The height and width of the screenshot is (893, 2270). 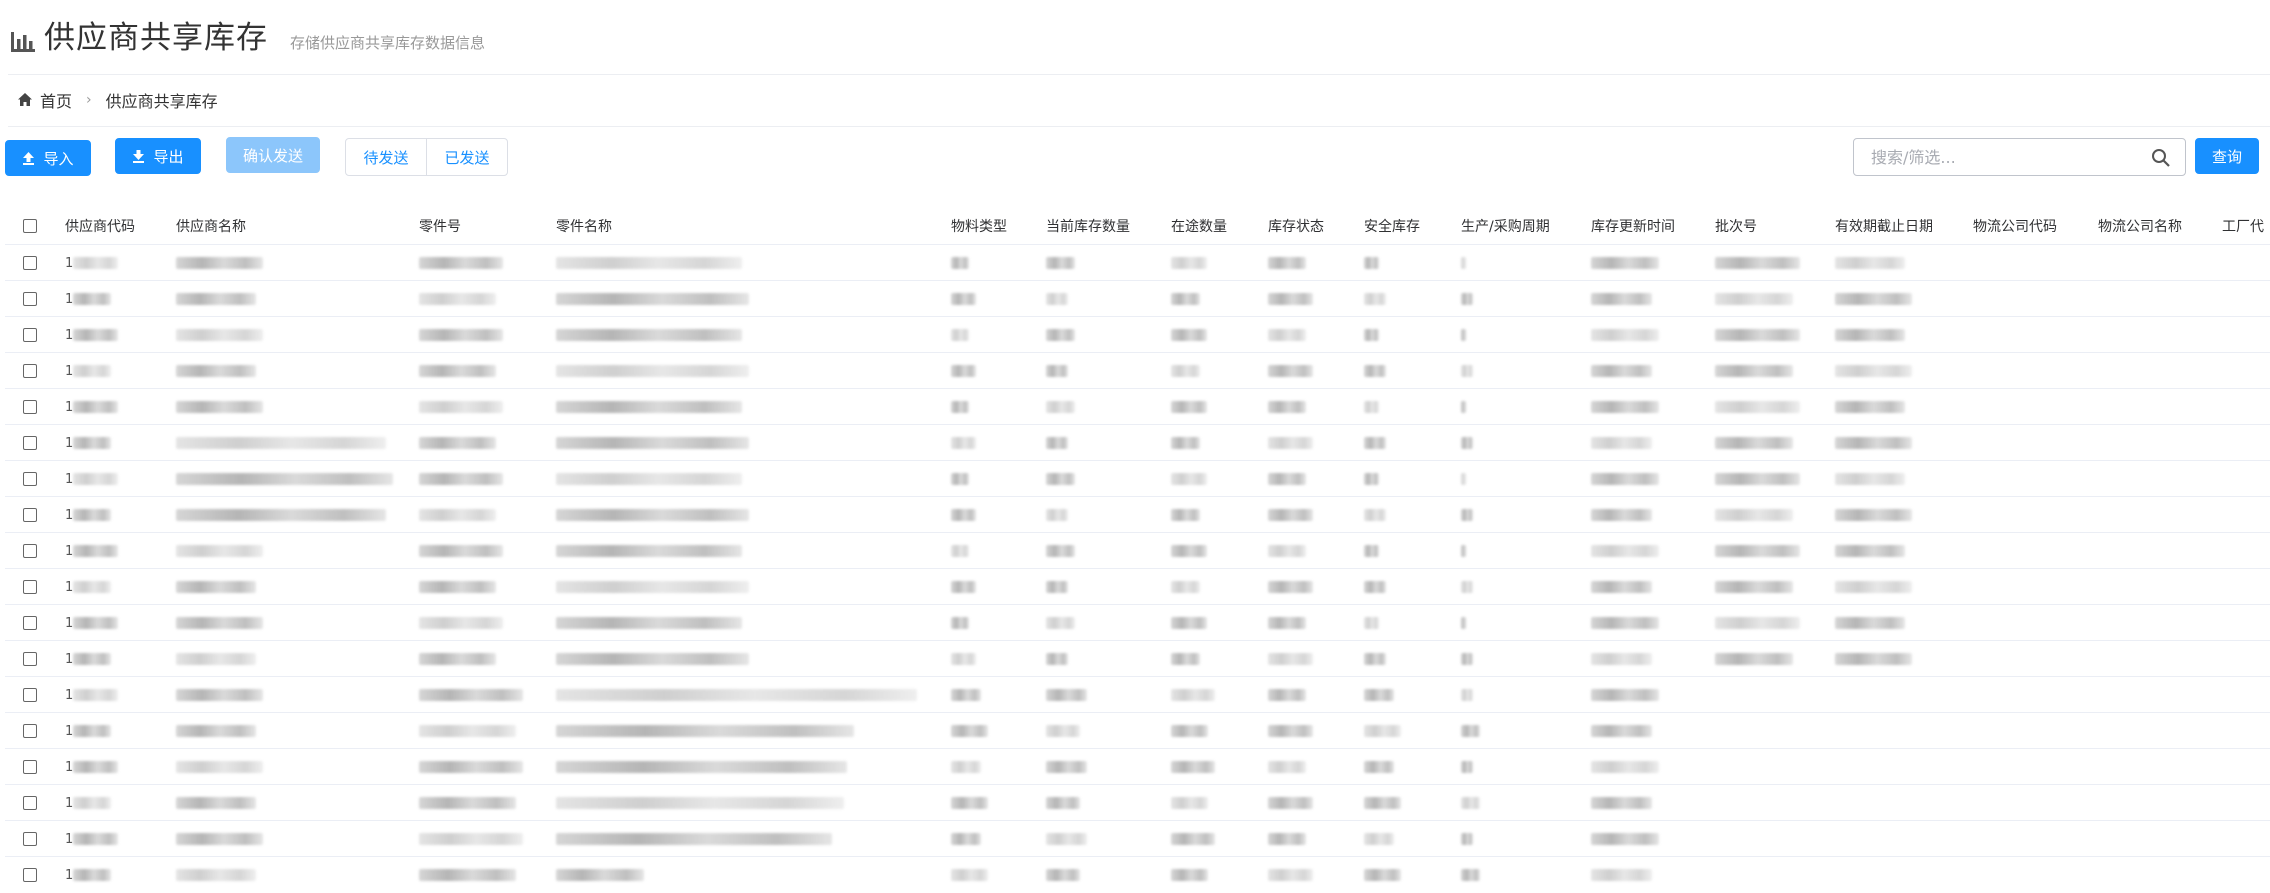 I want to click on column-header: 物料类型, so click(x=990, y=226).